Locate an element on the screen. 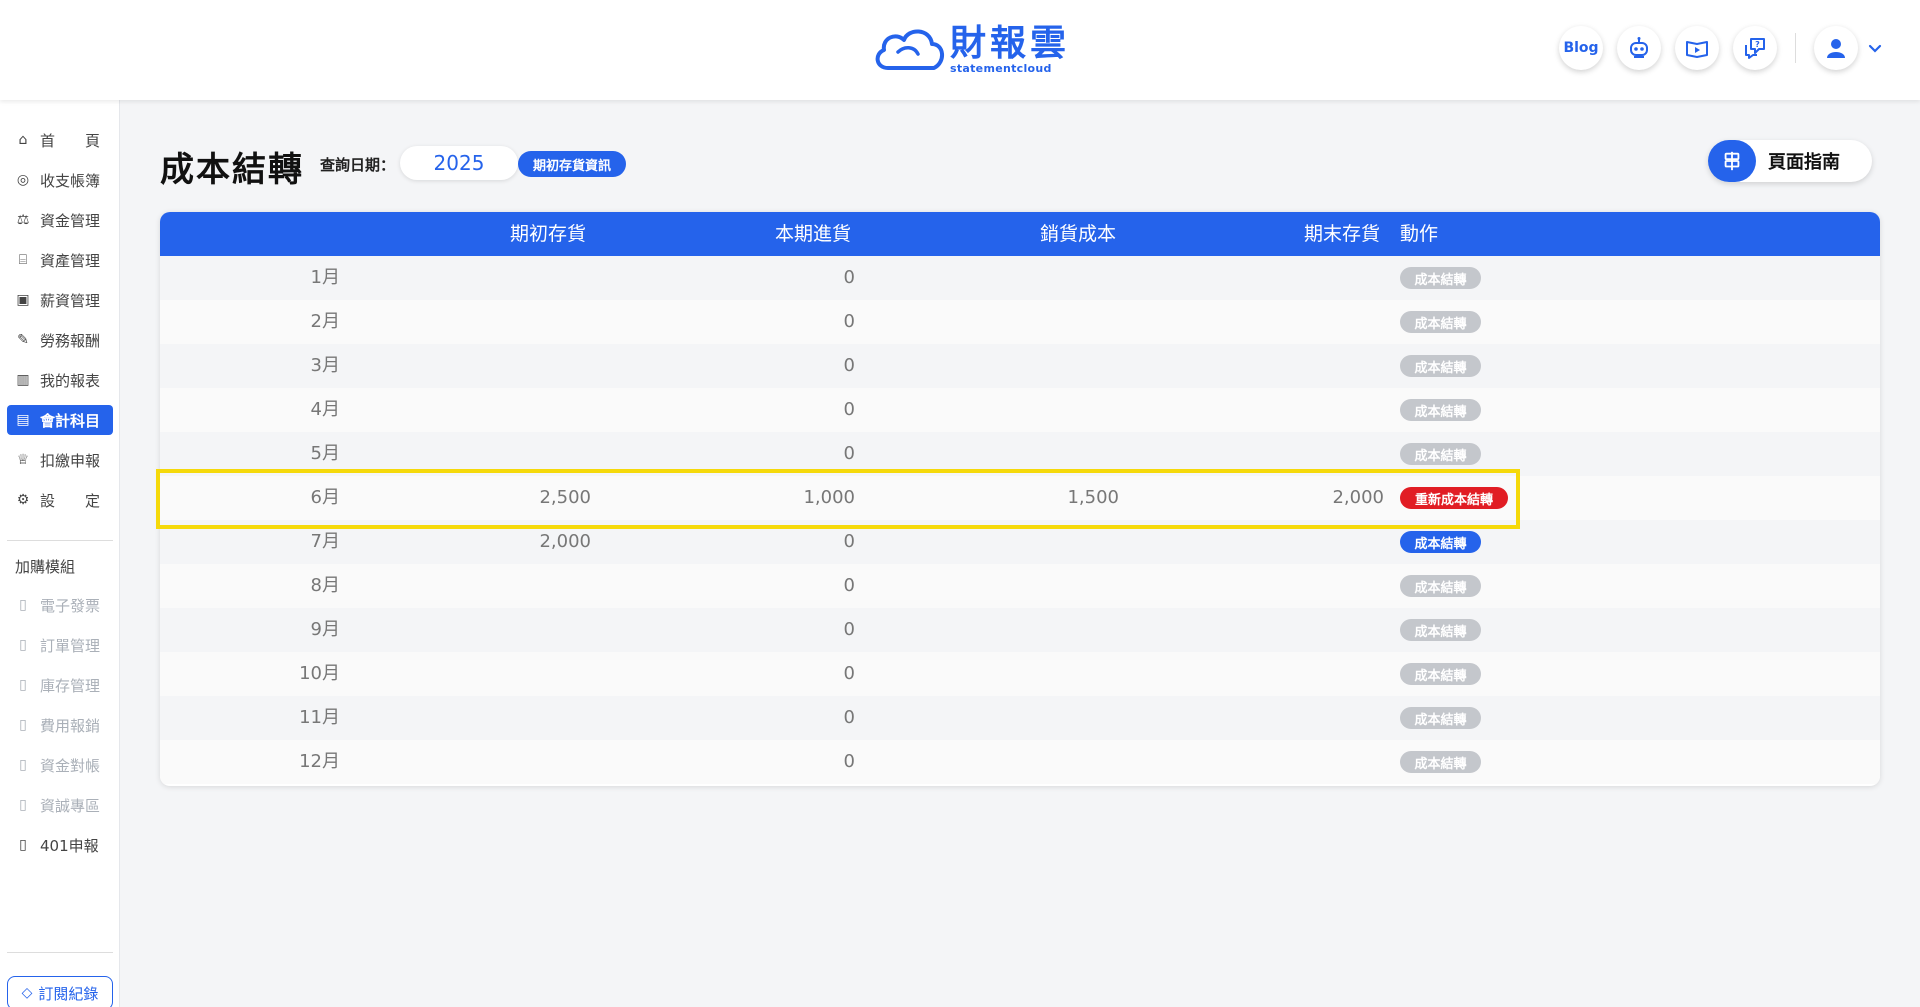 Image resolution: width=1920 pixels, height=1007 pixels. table-row: 12月 0 成本結轉 is located at coordinates (1020, 762).